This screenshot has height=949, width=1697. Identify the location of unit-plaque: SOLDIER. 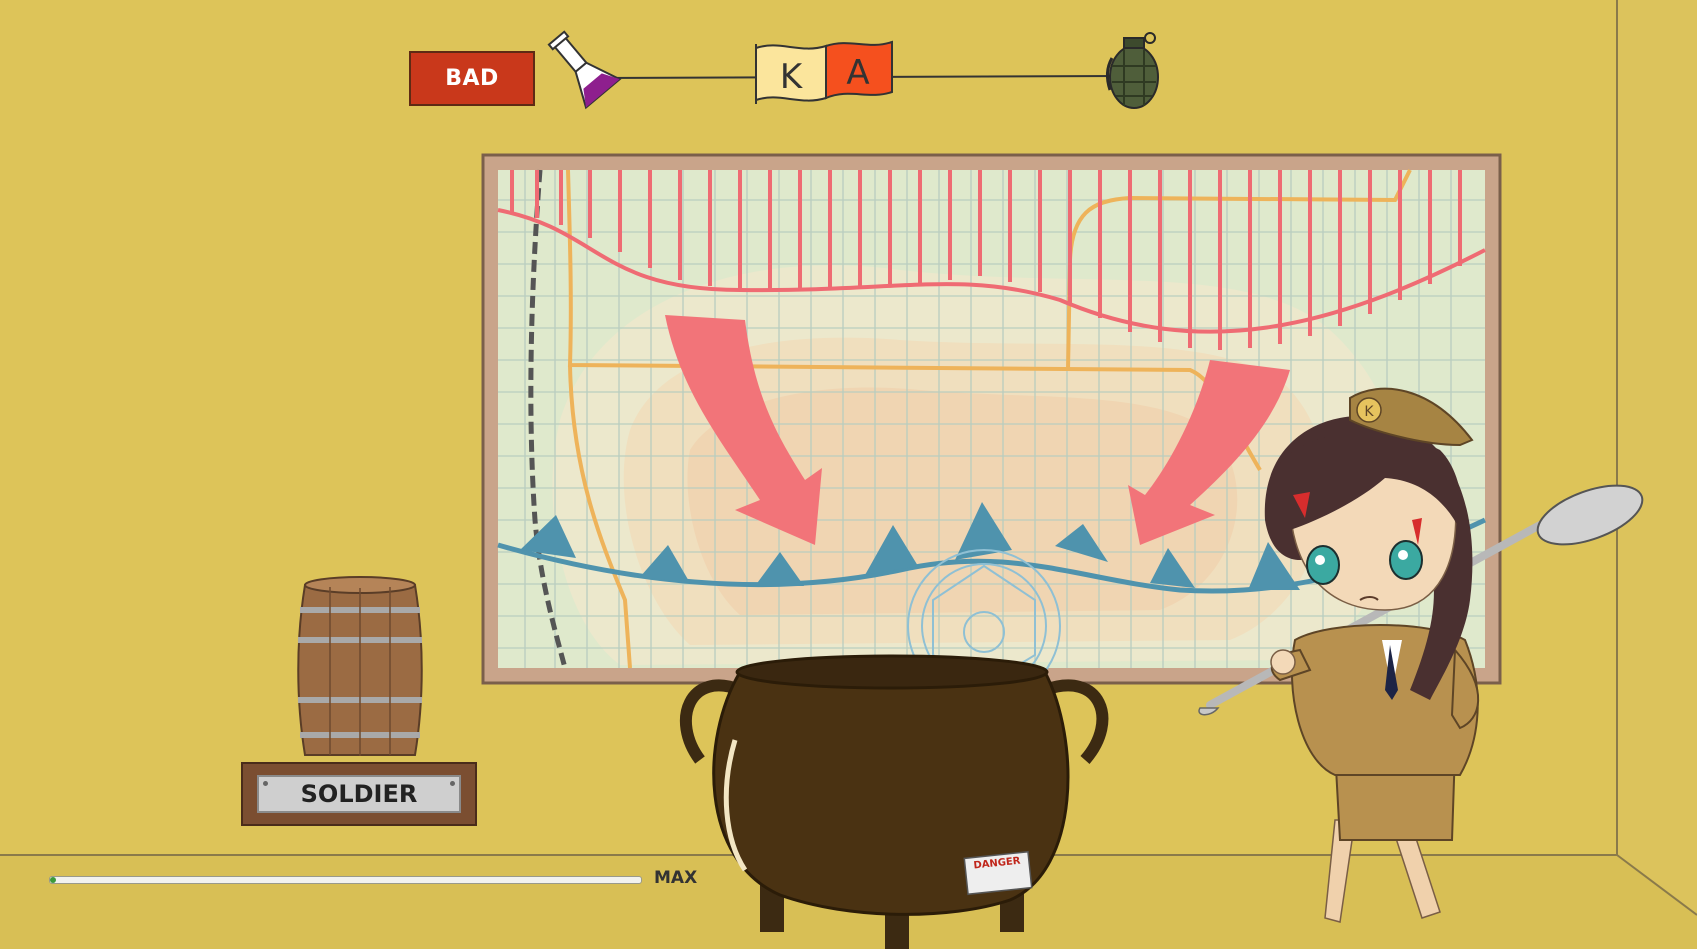
(359, 794).